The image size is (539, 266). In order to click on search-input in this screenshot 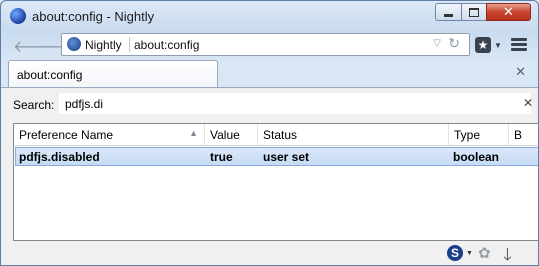, I will do `click(295, 103)`.